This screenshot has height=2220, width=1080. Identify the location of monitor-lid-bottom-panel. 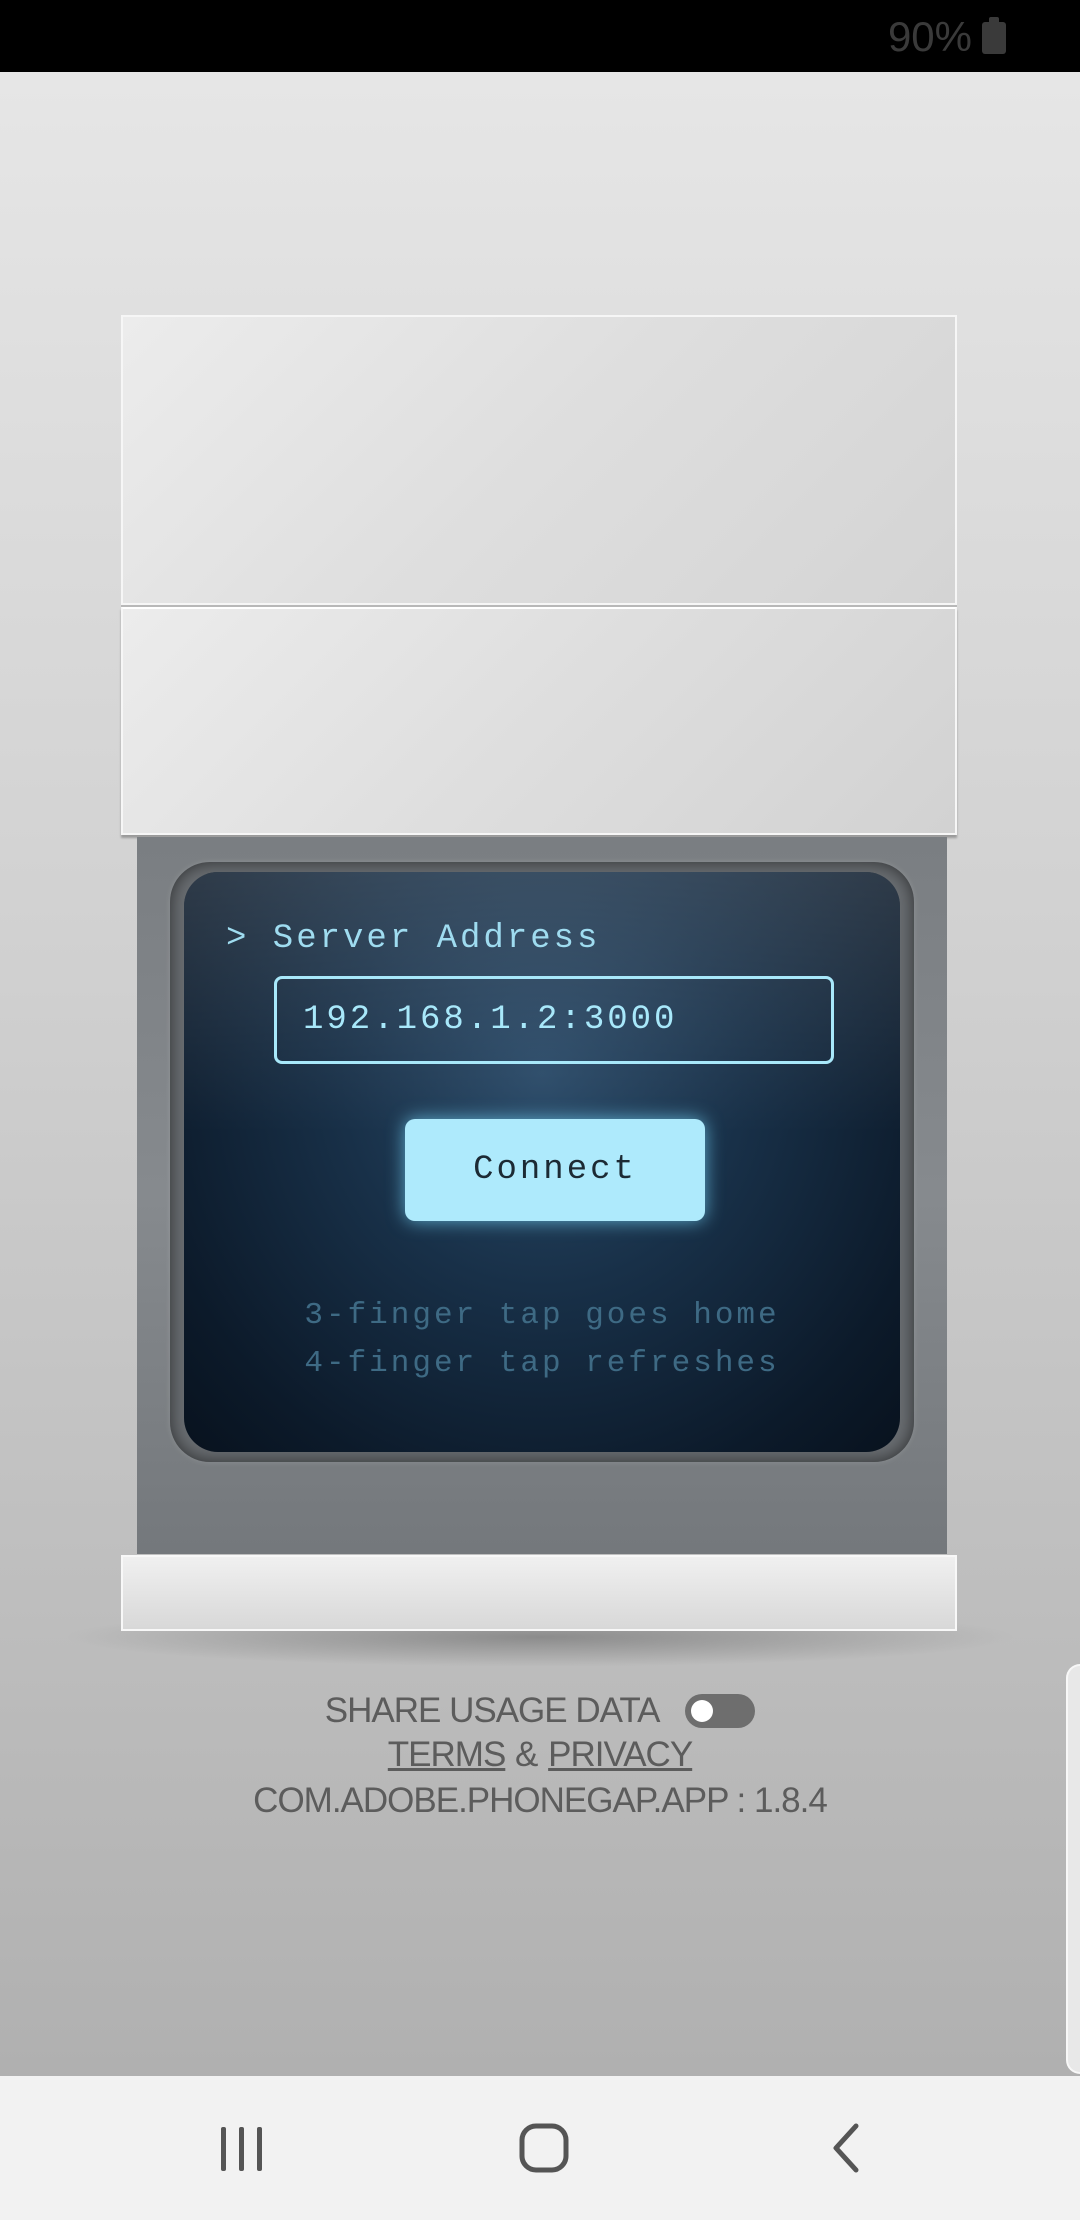
(539, 721).